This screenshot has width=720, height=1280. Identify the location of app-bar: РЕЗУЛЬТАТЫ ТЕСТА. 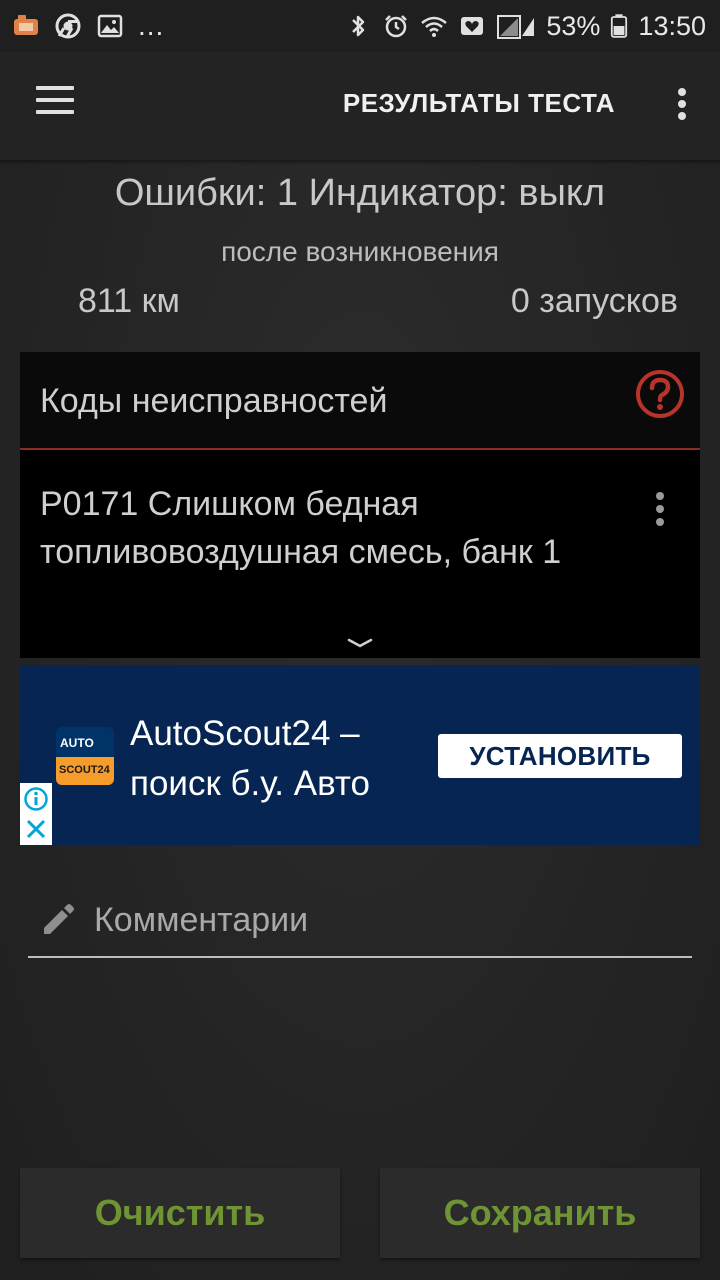
(360, 106).